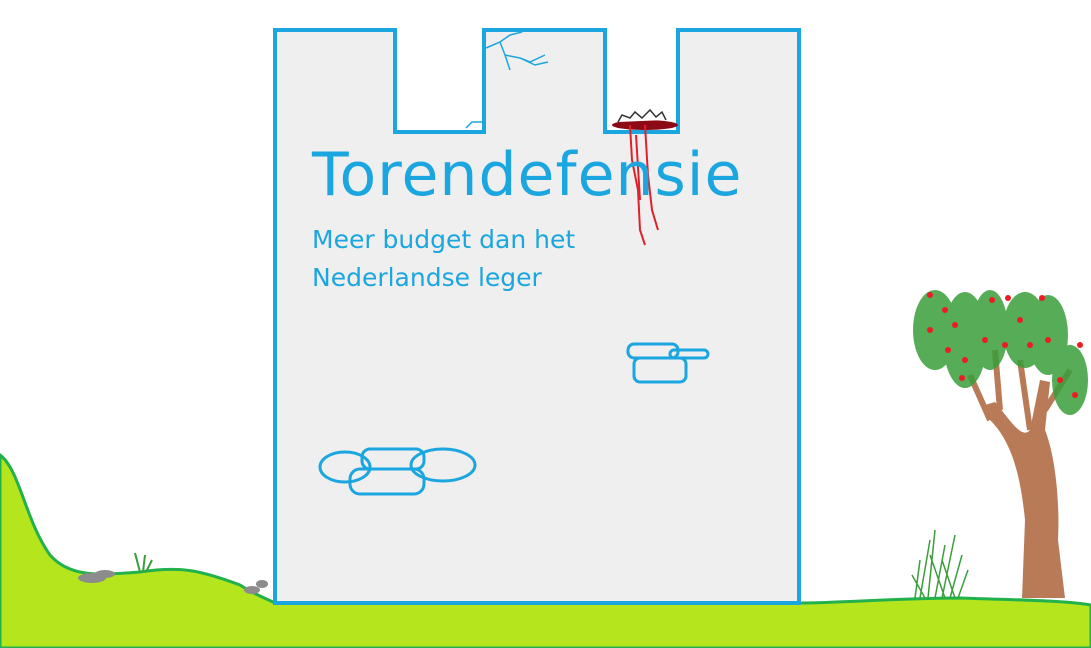 The width and height of the screenshot is (1091, 648). I want to click on subtitle-line-2: Nederlandse leger, so click(427, 277).